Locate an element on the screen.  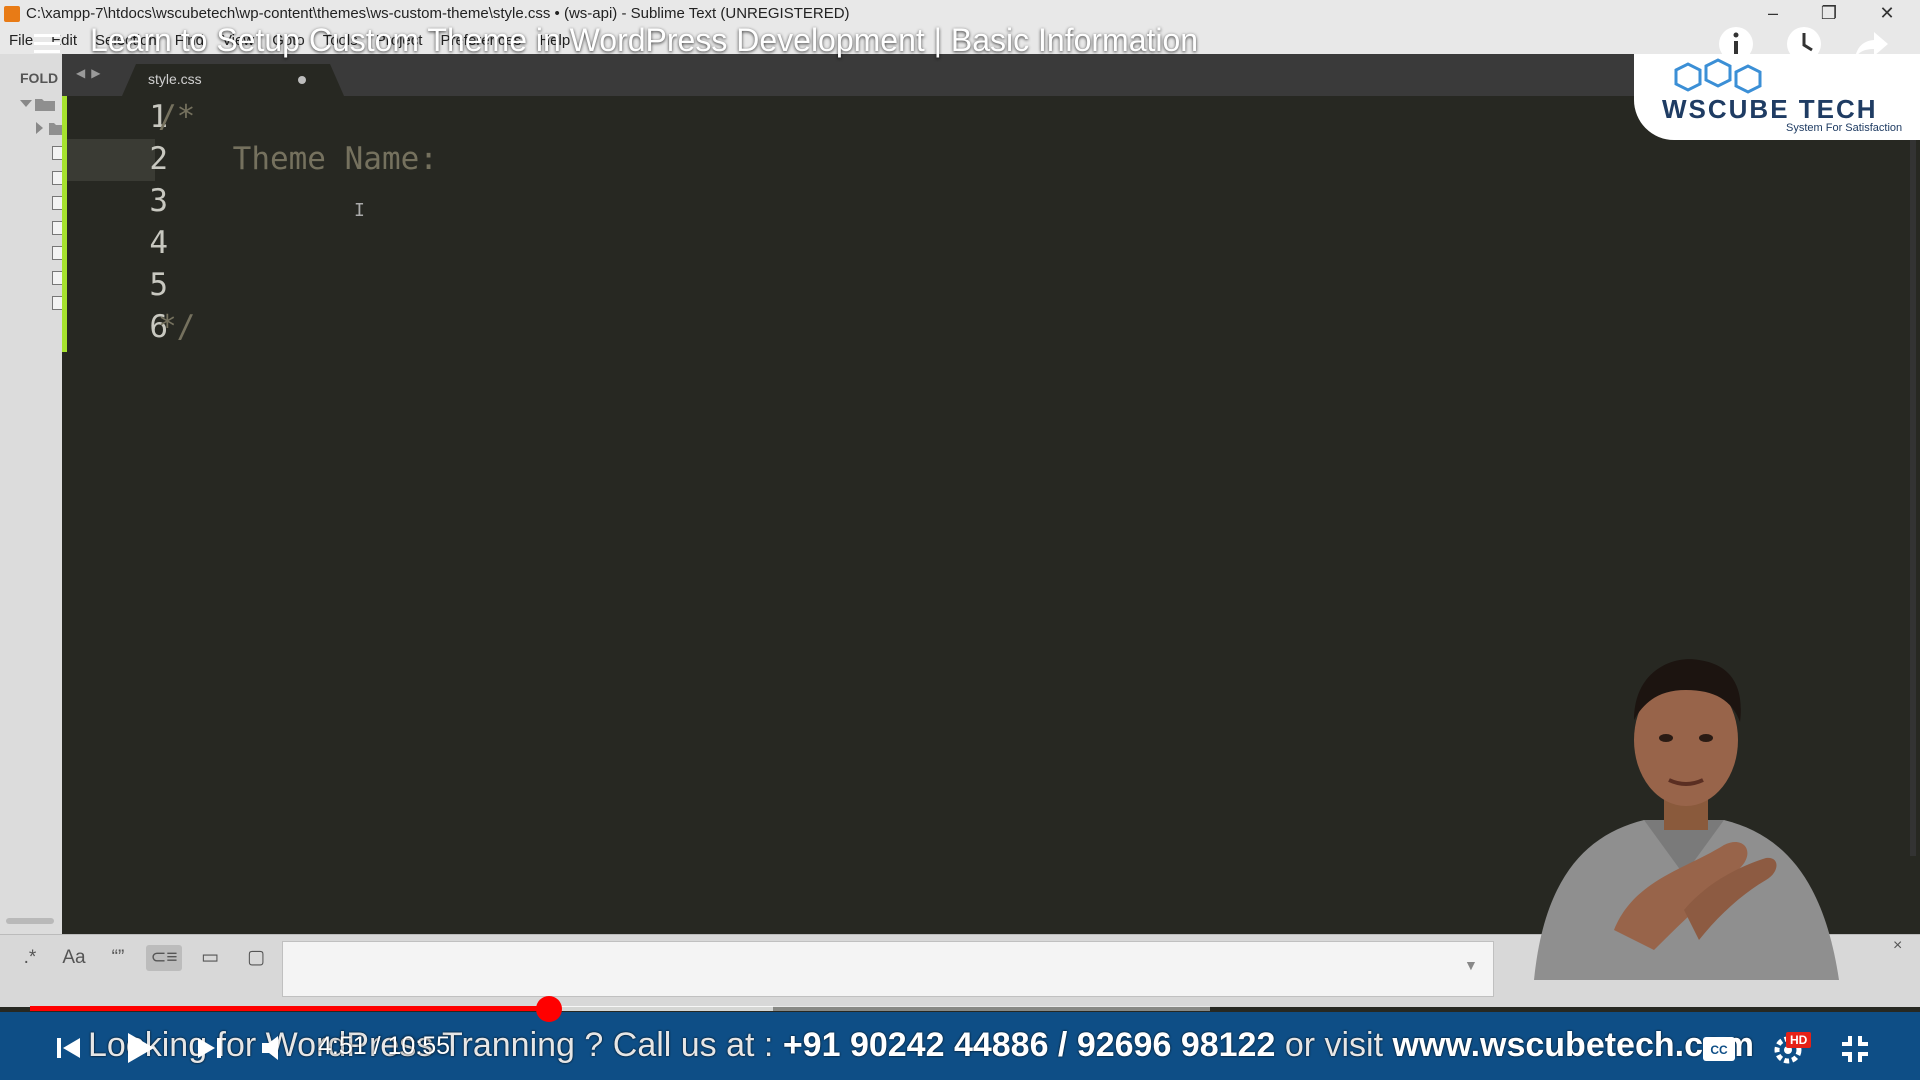
find-input is located at coordinates (888, 969).